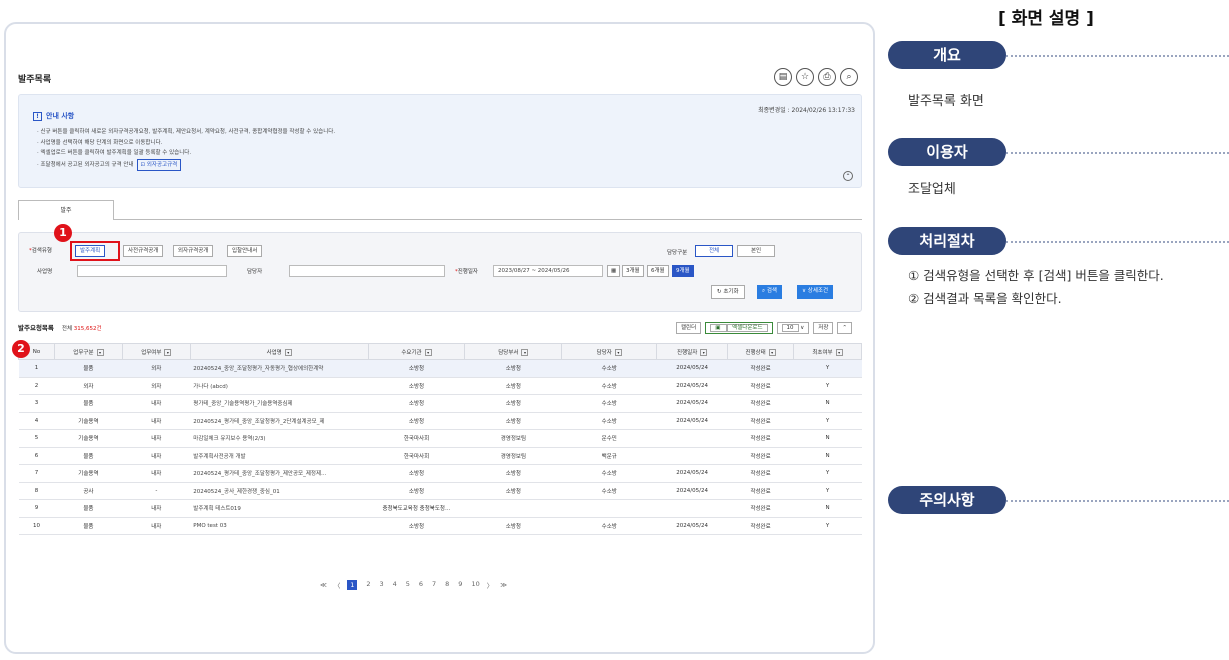 The image size is (1229, 660). I want to click on star-icon: ☆, so click(805, 77).